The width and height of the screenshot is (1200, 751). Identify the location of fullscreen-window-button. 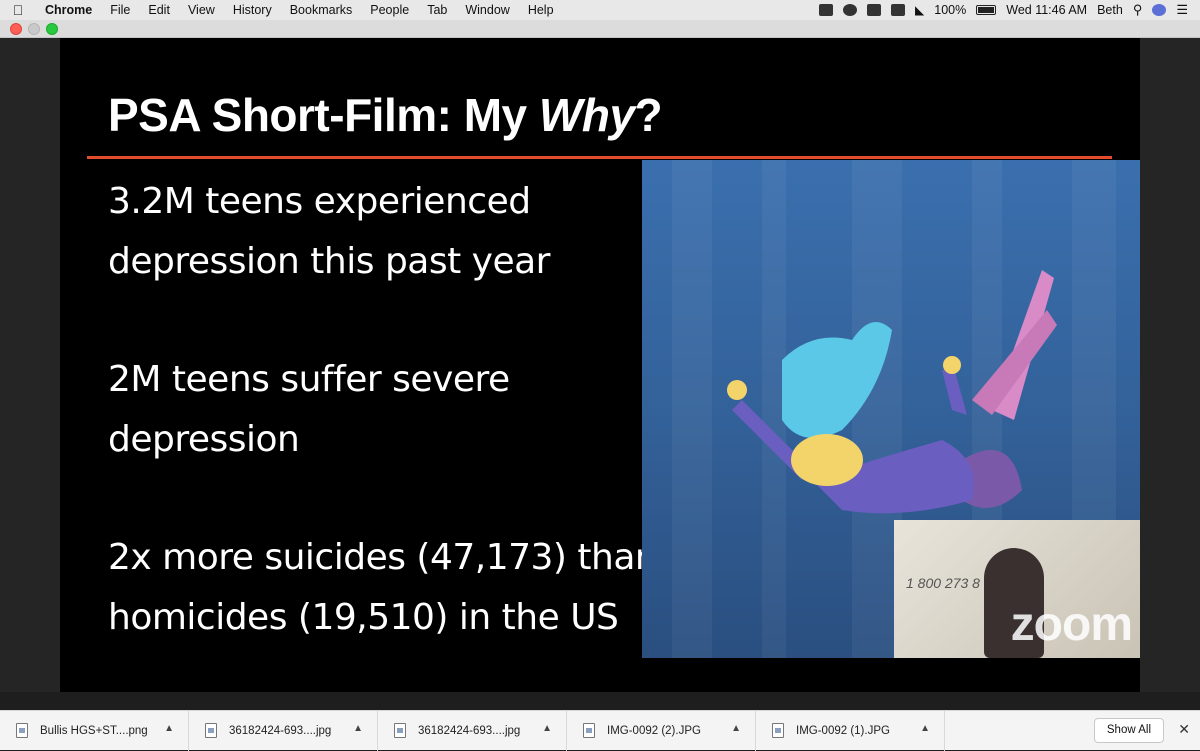
(52, 29).